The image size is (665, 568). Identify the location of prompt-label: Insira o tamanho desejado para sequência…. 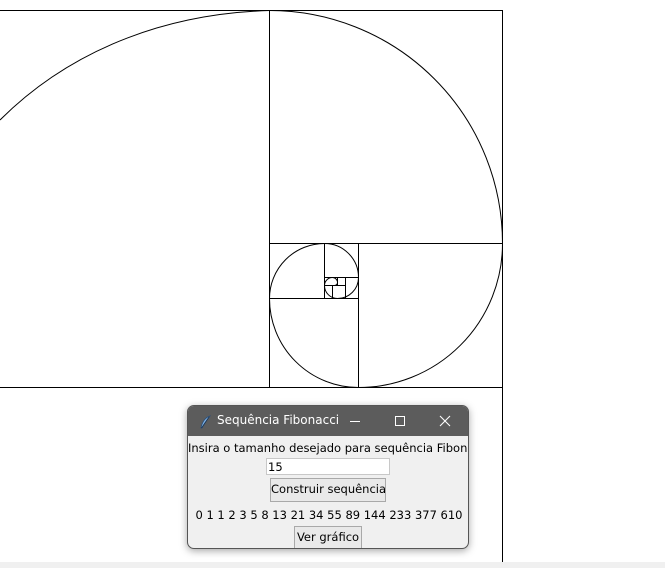
(328, 448).